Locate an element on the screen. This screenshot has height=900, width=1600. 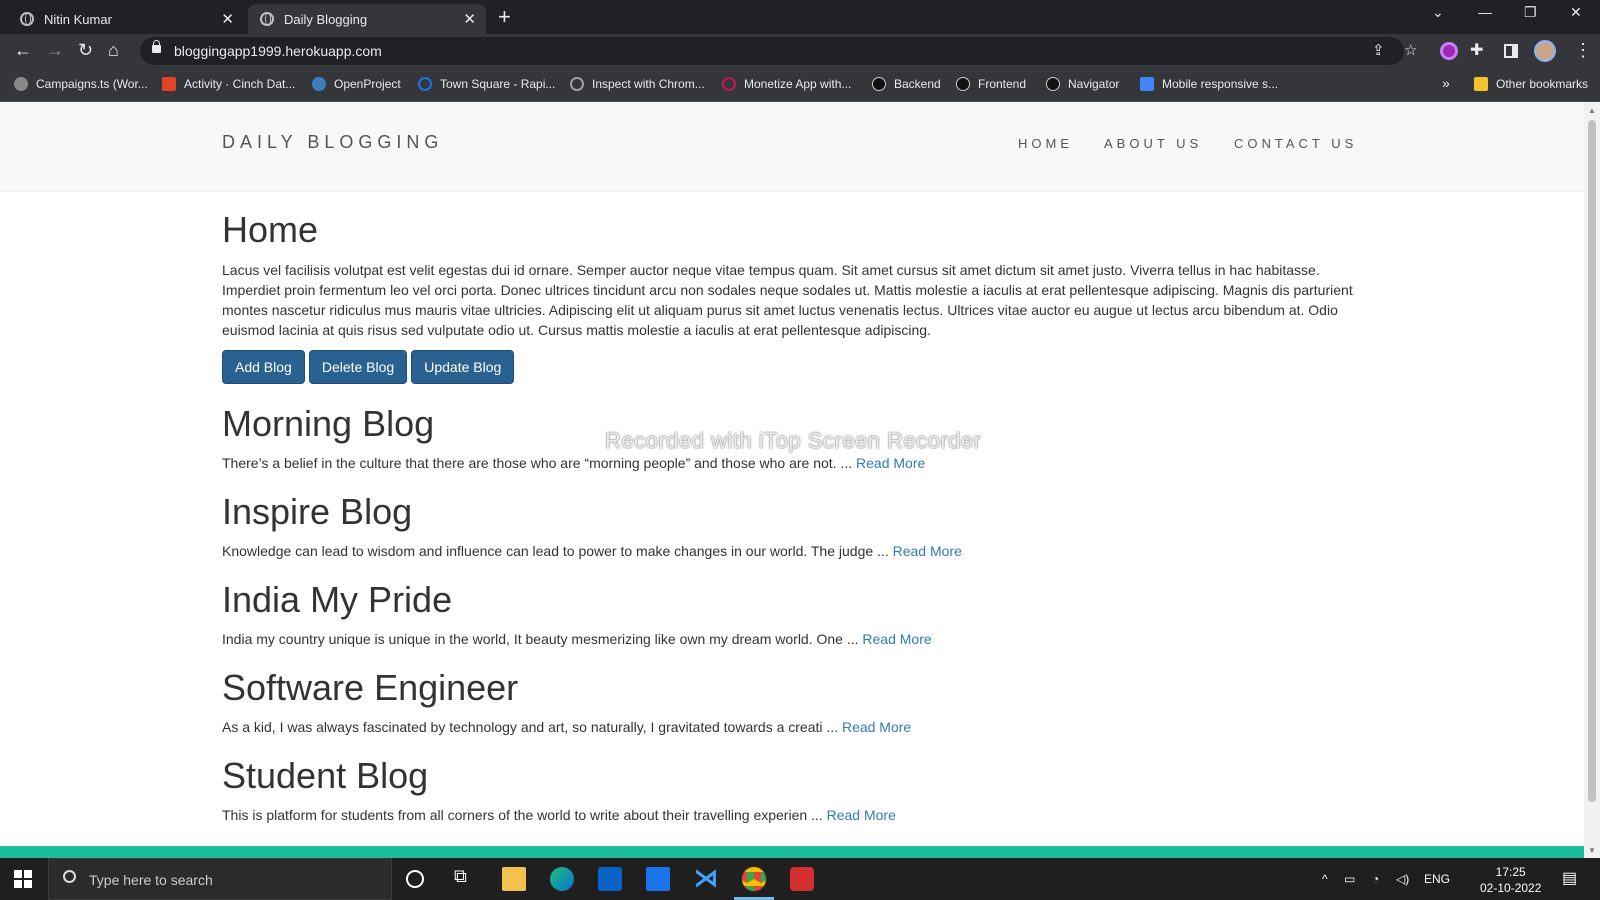
nav-contact-us: CONTACT US is located at coordinates (1295, 143).